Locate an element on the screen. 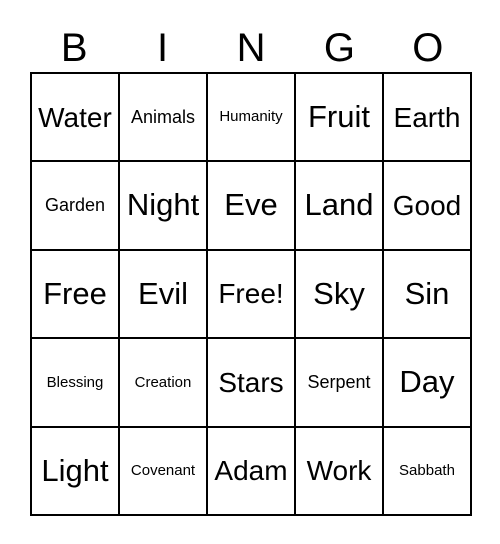 Image resolution: width=500 pixels, height=544 pixels. bingo-cell-label: Night is located at coordinates (163, 205).